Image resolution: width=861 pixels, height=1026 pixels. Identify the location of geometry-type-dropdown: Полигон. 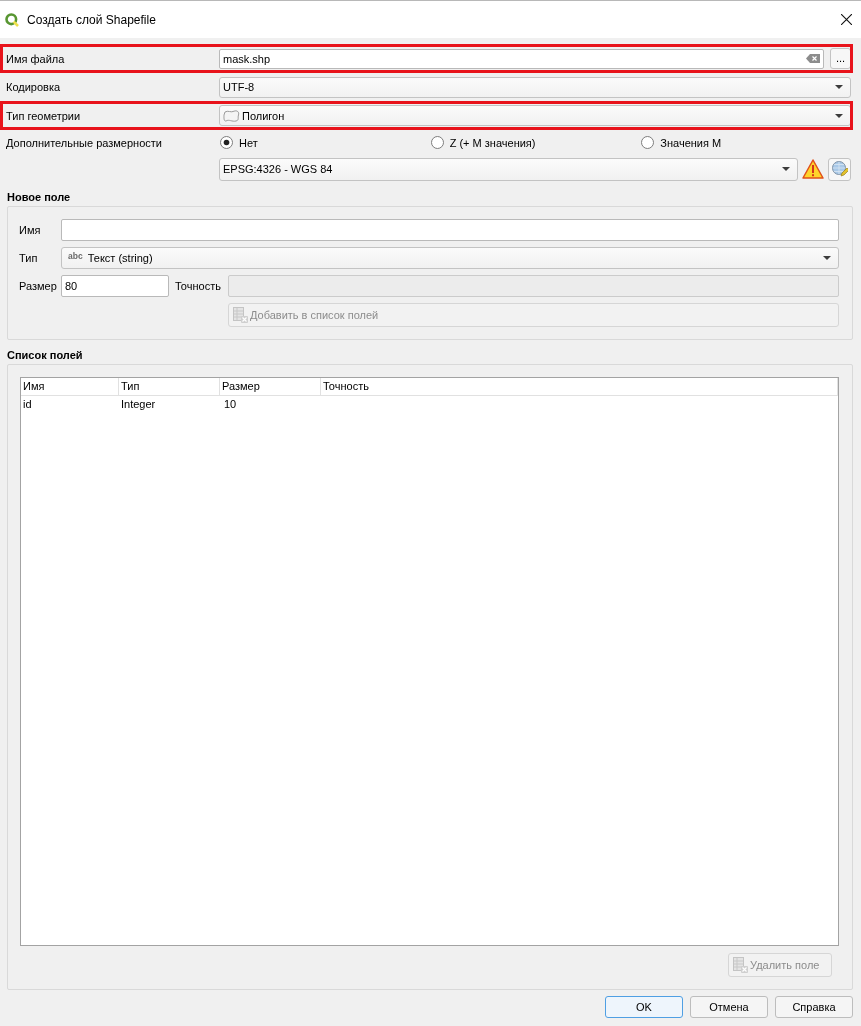
(535, 115).